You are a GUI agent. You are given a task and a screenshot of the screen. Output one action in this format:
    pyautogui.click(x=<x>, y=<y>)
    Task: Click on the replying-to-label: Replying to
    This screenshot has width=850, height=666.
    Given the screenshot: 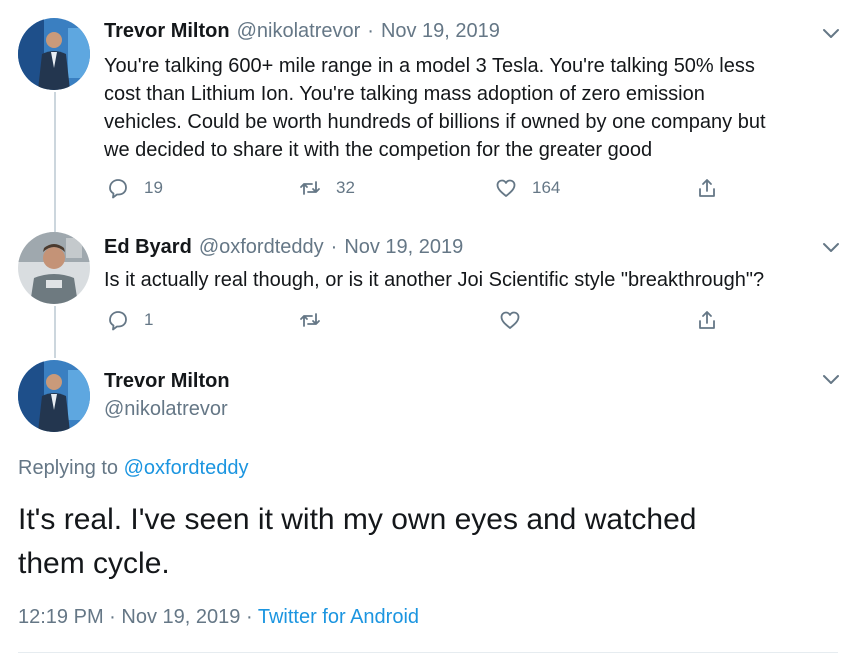 What is the action you would take?
    pyautogui.click(x=68, y=468)
    